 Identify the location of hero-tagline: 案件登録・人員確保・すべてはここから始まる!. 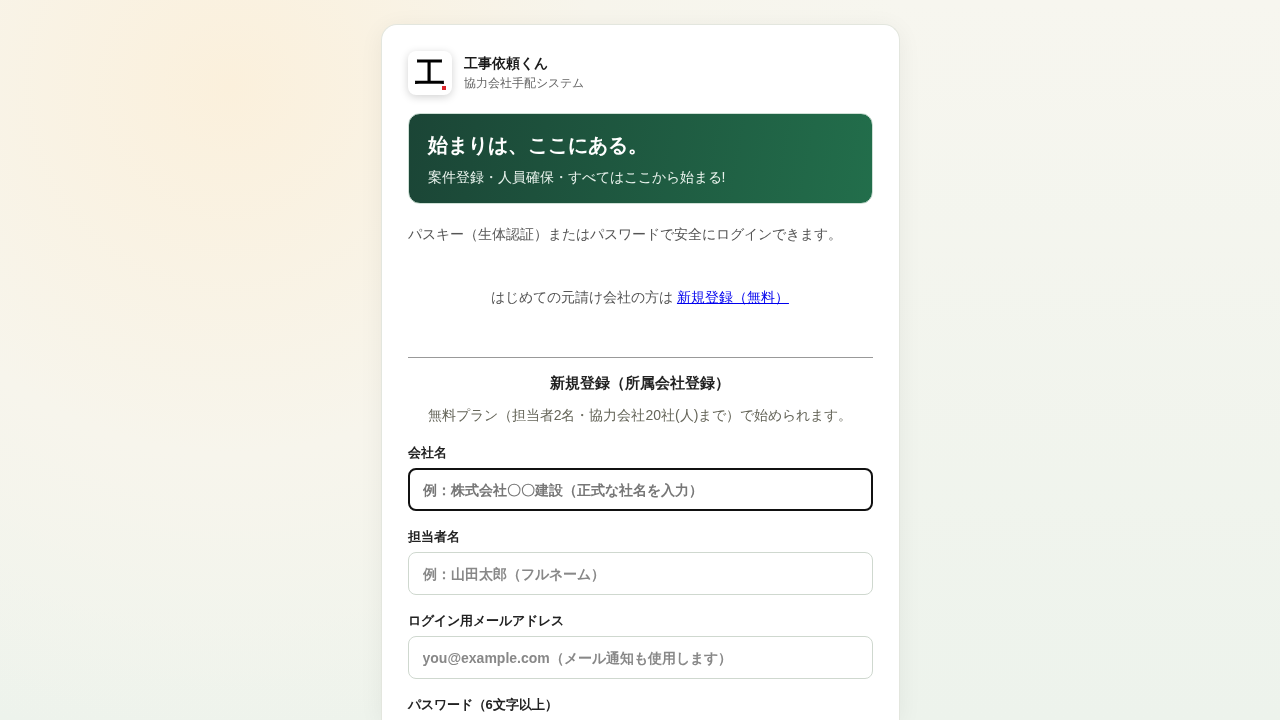
(577, 177).